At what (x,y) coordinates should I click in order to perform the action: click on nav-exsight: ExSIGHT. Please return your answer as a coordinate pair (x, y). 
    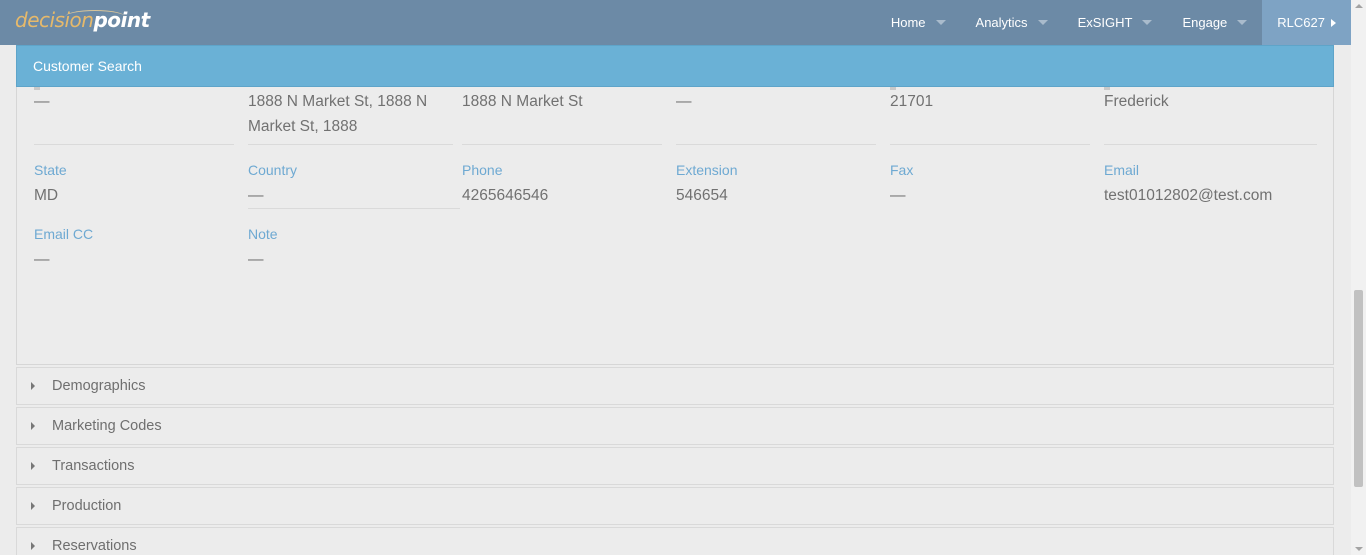
    Looking at the image, I should click on (1115, 22).